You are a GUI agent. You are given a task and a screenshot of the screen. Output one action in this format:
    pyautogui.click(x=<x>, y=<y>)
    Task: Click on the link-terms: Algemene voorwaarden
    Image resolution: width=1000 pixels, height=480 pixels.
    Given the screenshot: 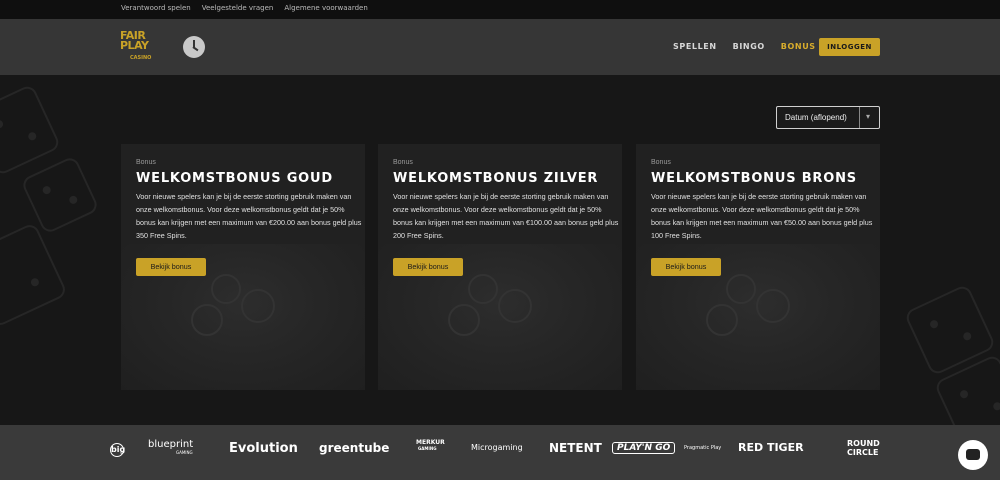 What is the action you would take?
    pyautogui.click(x=325, y=8)
    